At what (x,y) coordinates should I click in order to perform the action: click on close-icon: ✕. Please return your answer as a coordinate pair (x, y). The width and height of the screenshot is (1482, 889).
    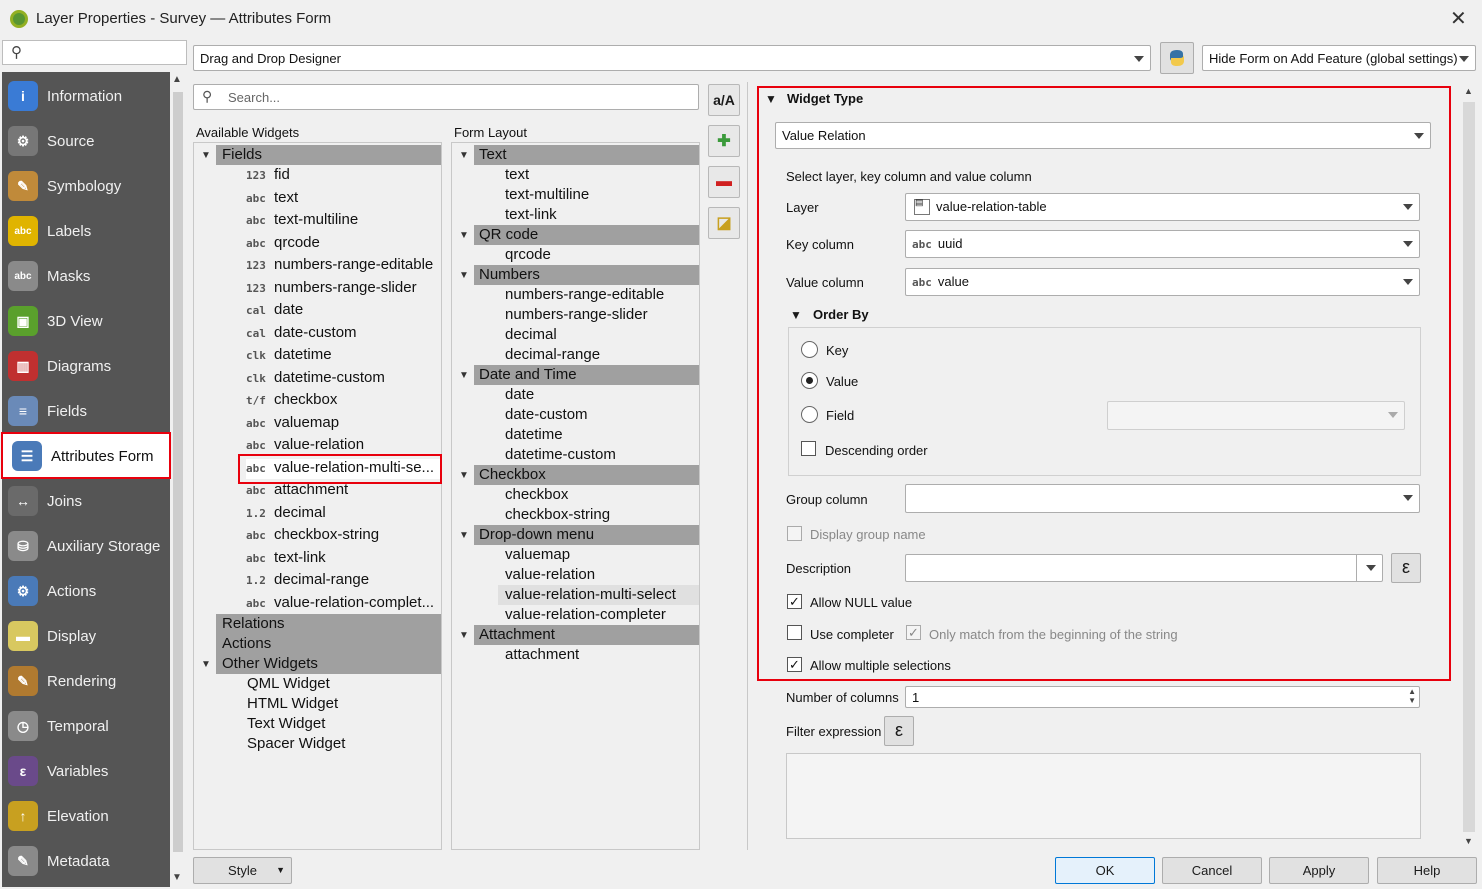
    Looking at the image, I should click on (1458, 18).